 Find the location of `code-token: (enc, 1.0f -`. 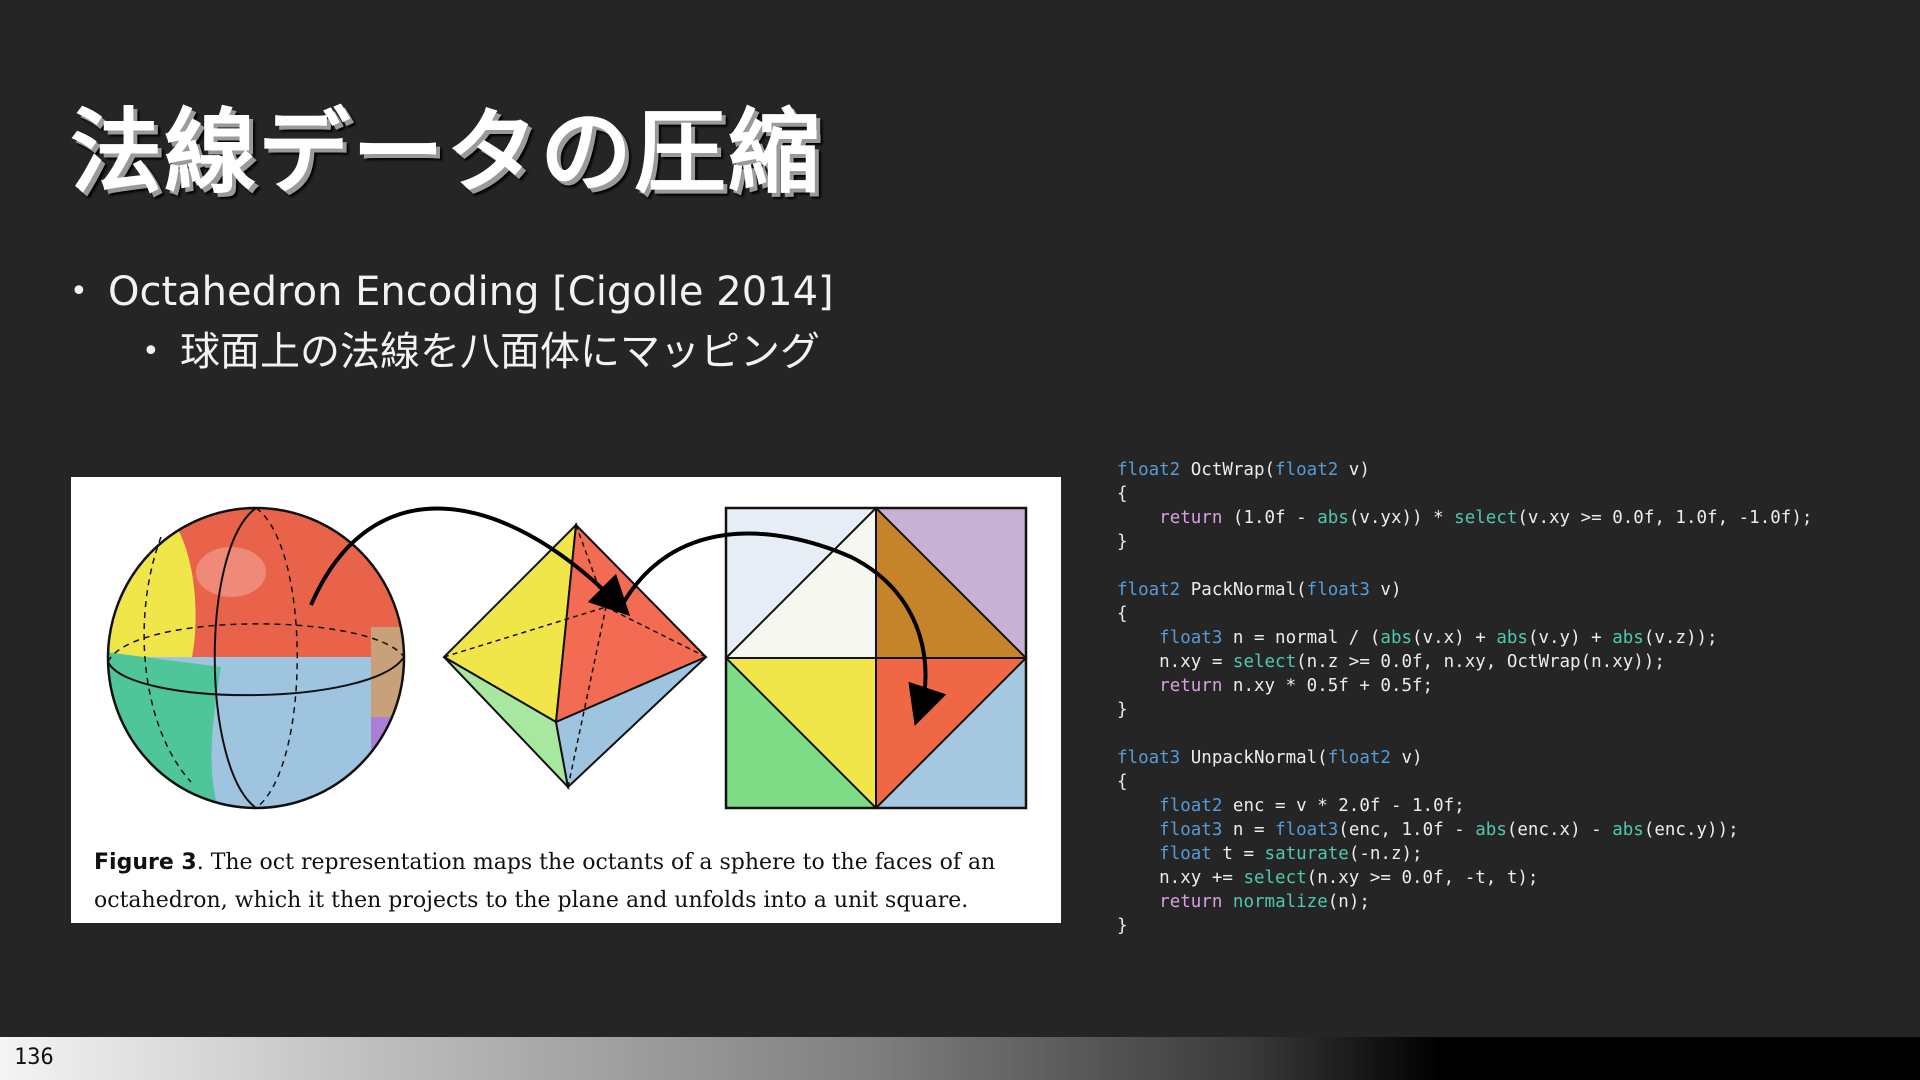

code-token: (enc, 1.0f - is located at coordinates (1407, 830).